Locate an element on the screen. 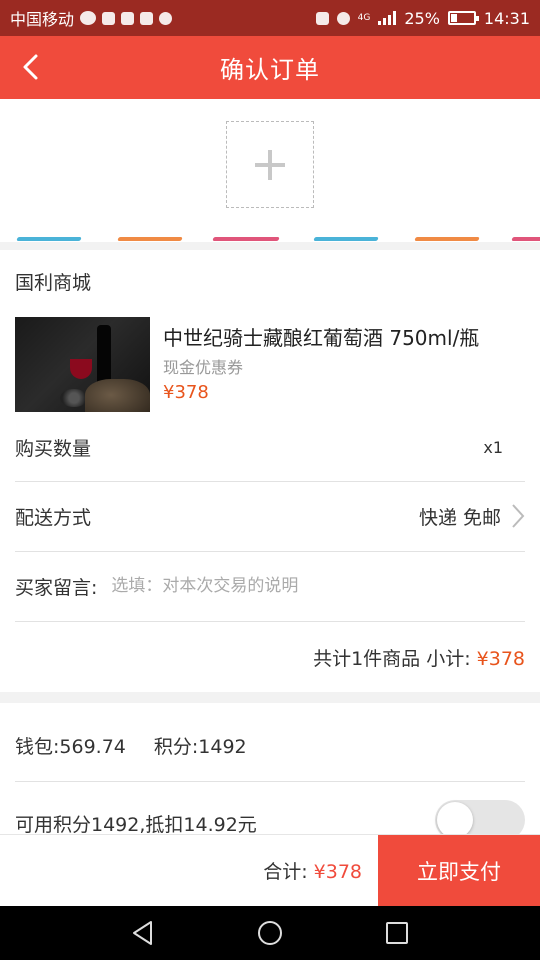  system-nav-bar is located at coordinates (270, 933).